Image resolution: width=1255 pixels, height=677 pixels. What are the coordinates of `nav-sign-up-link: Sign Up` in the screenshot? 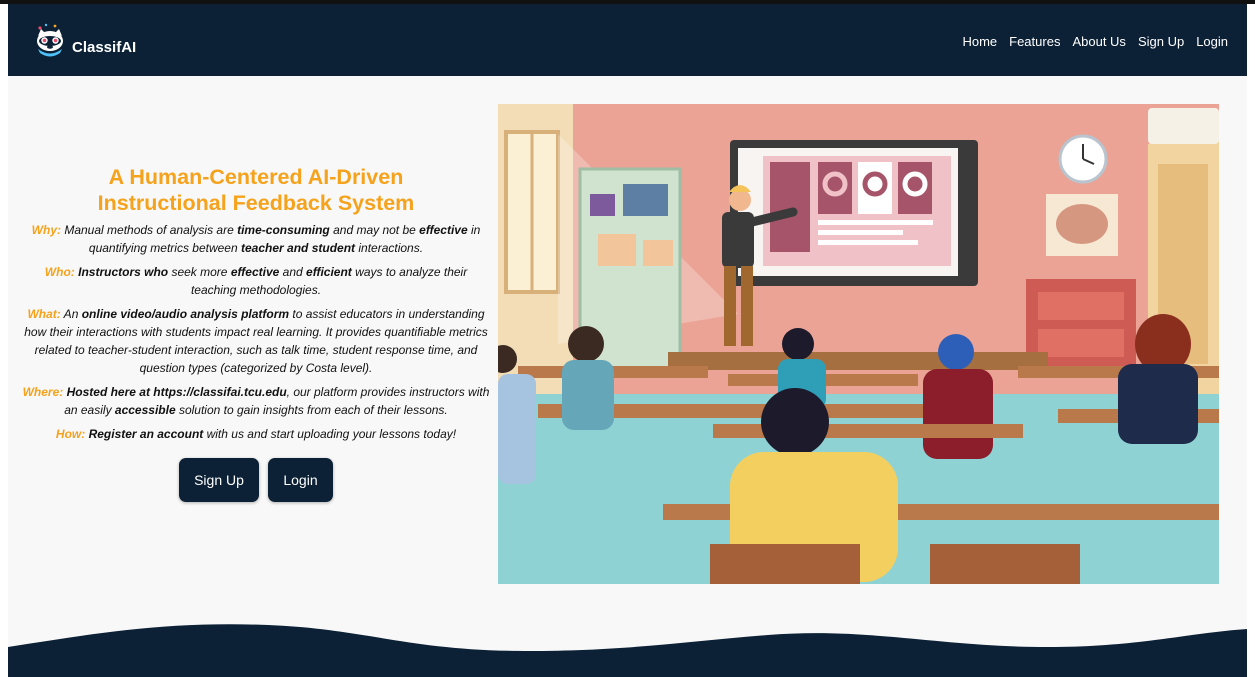 It's located at (1161, 41).